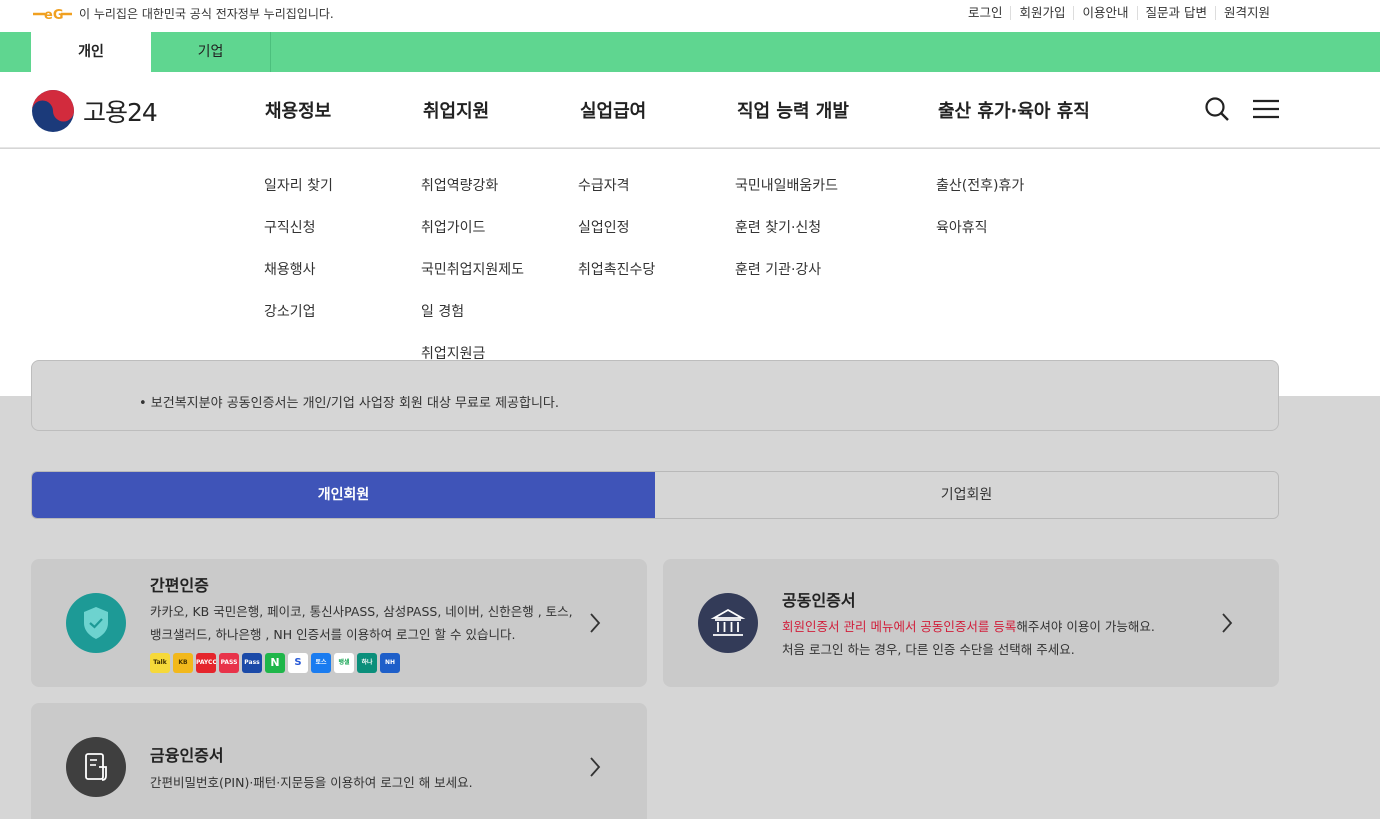  What do you see at coordinates (183, 663) in the screenshot?
I see `kb-icon: KB` at bounding box center [183, 663].